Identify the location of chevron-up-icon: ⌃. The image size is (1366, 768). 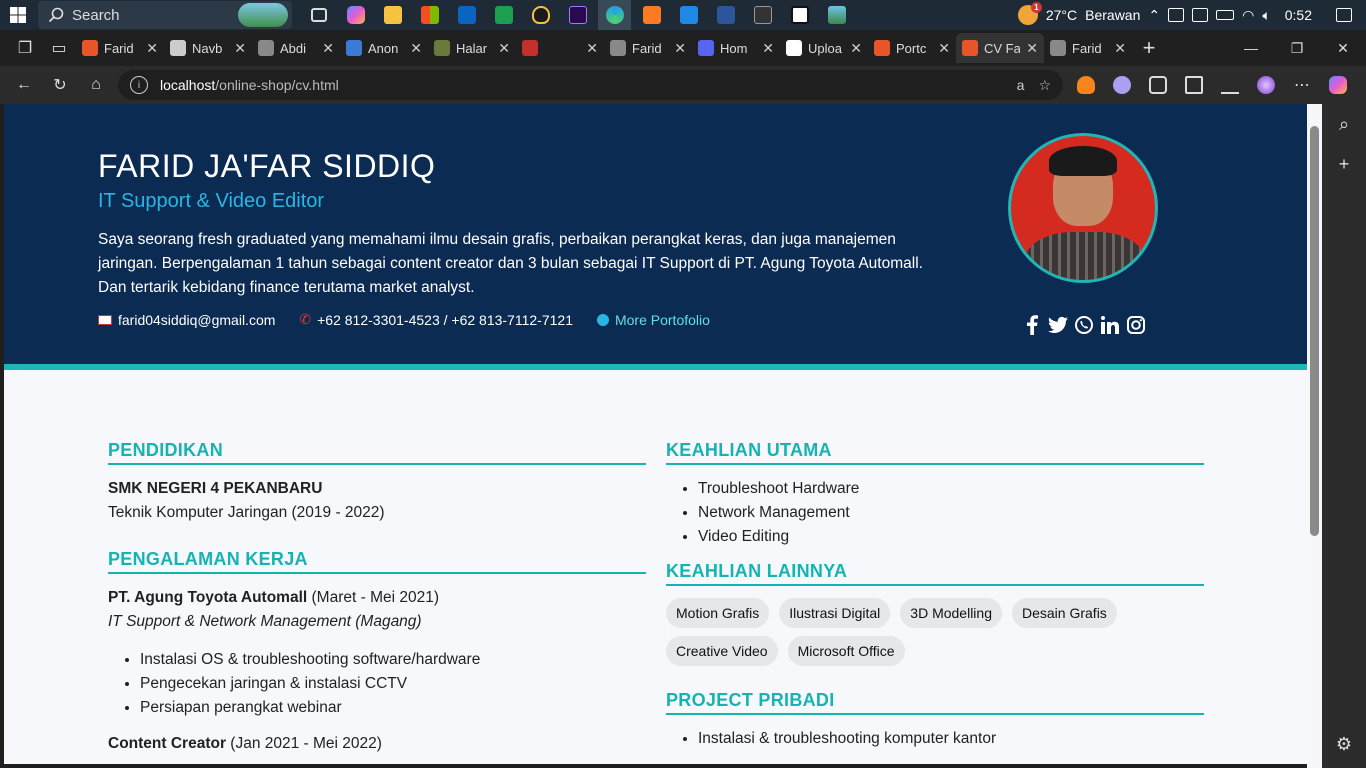
(1154, 15).